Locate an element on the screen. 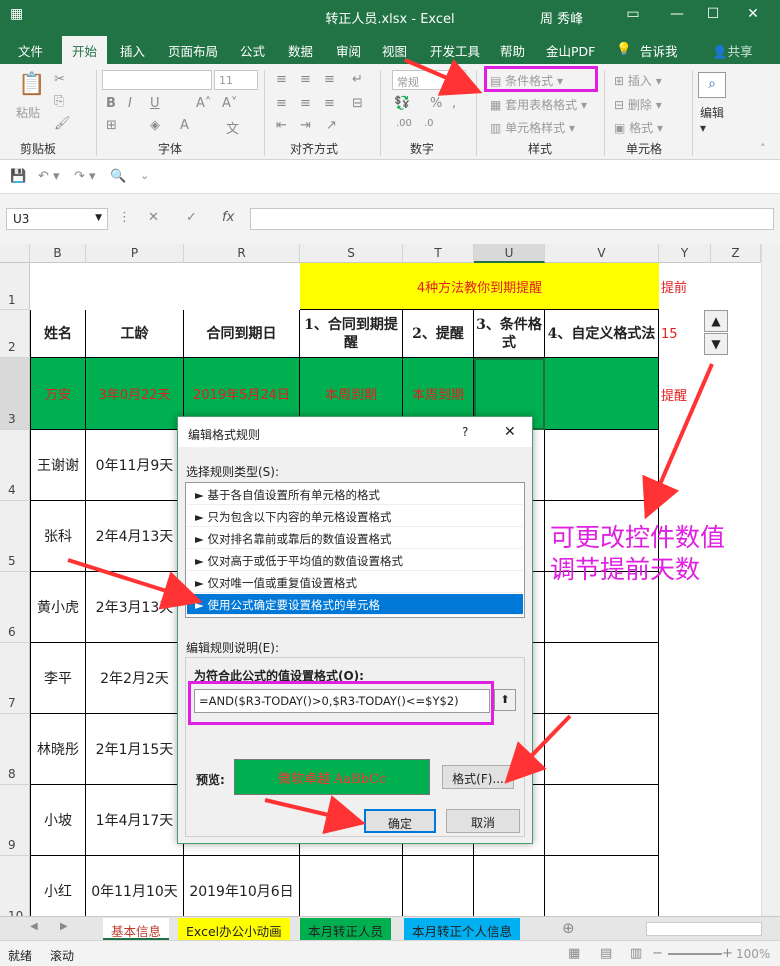 The width and height of the screenshot is (780, 966). arrow-to-format-button is located at coordinates (538, 749).